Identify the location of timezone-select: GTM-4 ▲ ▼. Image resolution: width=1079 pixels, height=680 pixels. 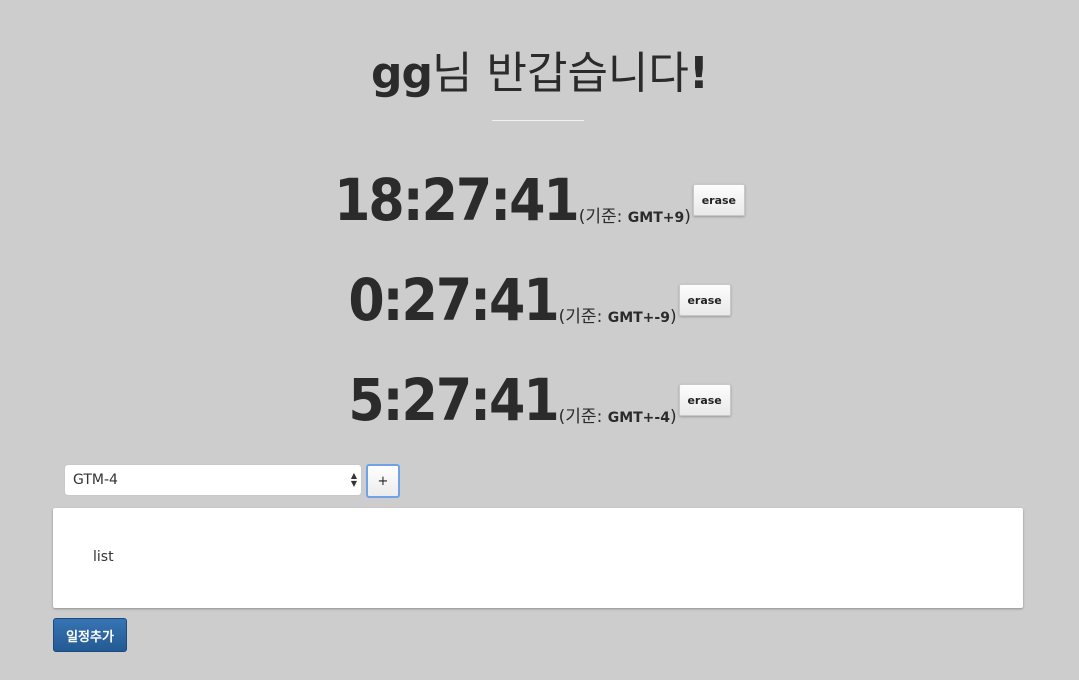
(213, 480).